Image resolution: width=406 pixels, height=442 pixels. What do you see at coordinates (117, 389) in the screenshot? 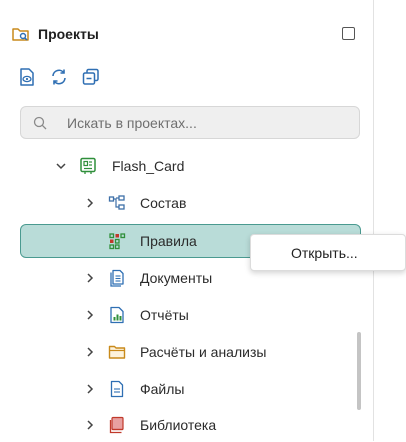
I see `file-icon` at bounding box center [117, 389].